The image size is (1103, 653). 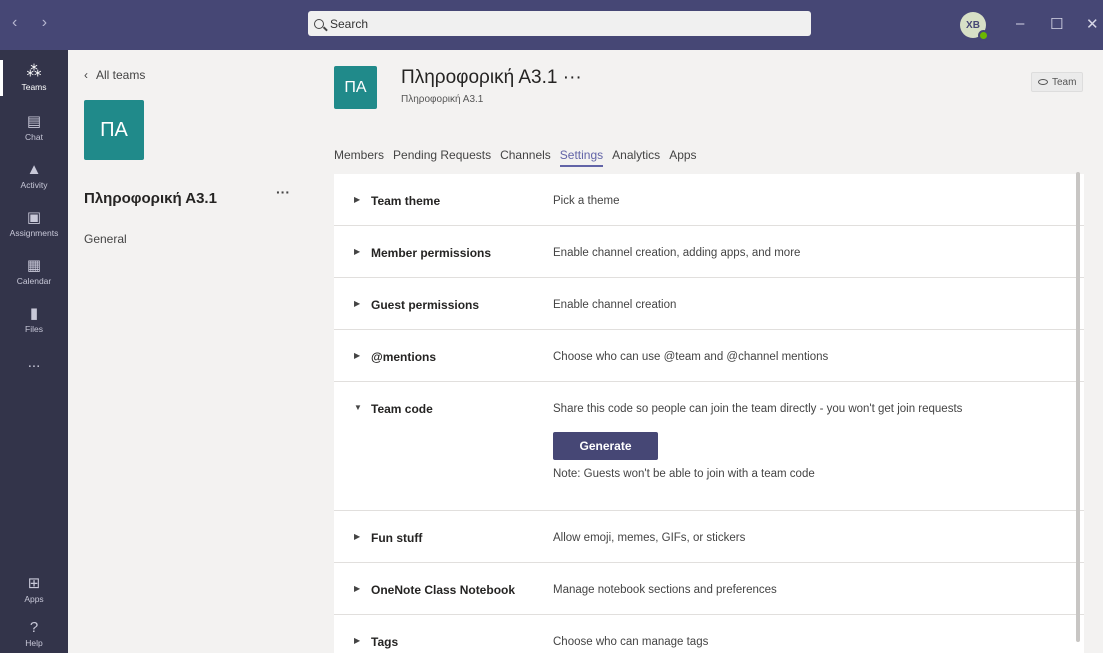 What do you see at coordinates (397, 538) in the screenshot?
I see `setting-title: Fun stuff` at bounding box center [397, 538].